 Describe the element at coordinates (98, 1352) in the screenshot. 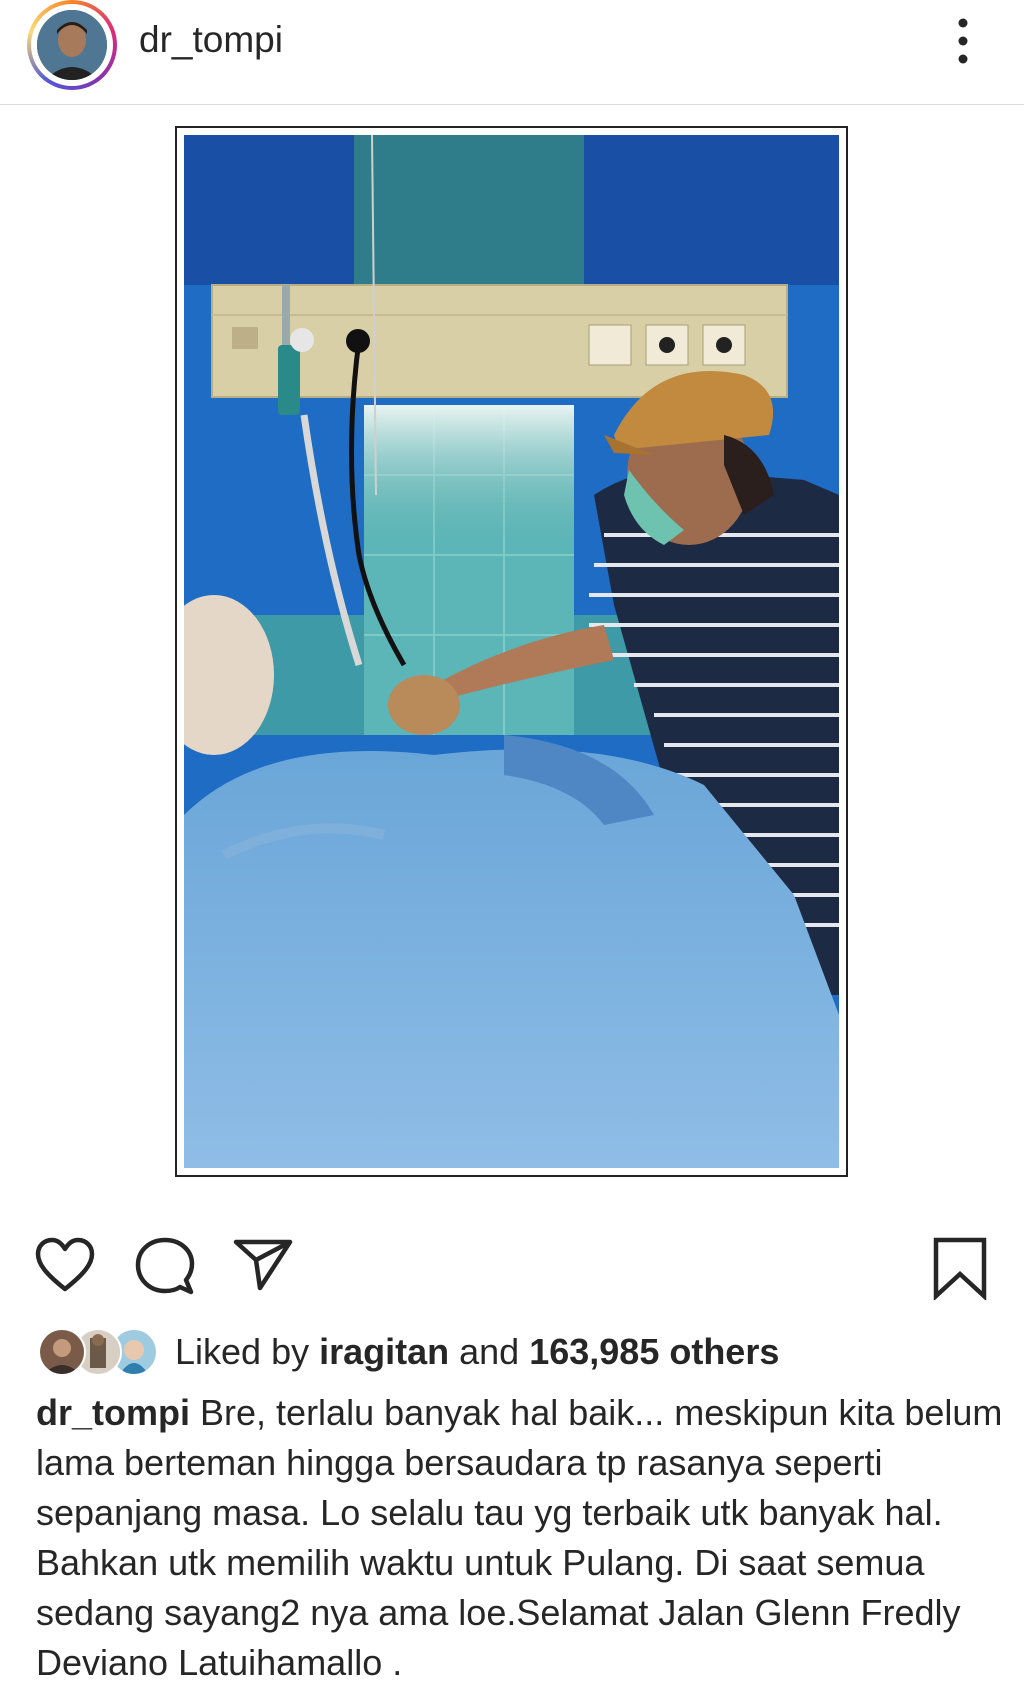

I see `liker-avatars` at that location.